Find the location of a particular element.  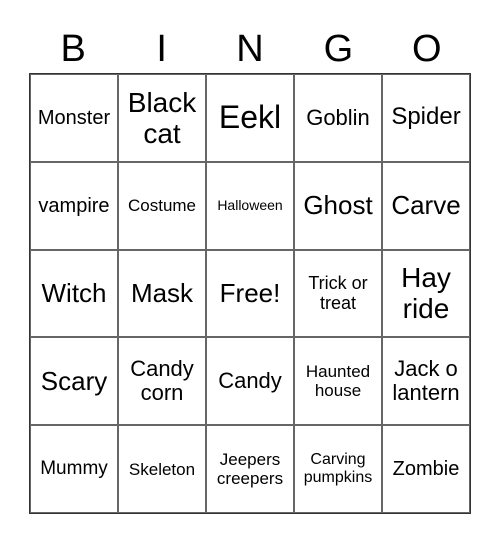

bingo-cell: Mummy is located at coordinates (74, 469).